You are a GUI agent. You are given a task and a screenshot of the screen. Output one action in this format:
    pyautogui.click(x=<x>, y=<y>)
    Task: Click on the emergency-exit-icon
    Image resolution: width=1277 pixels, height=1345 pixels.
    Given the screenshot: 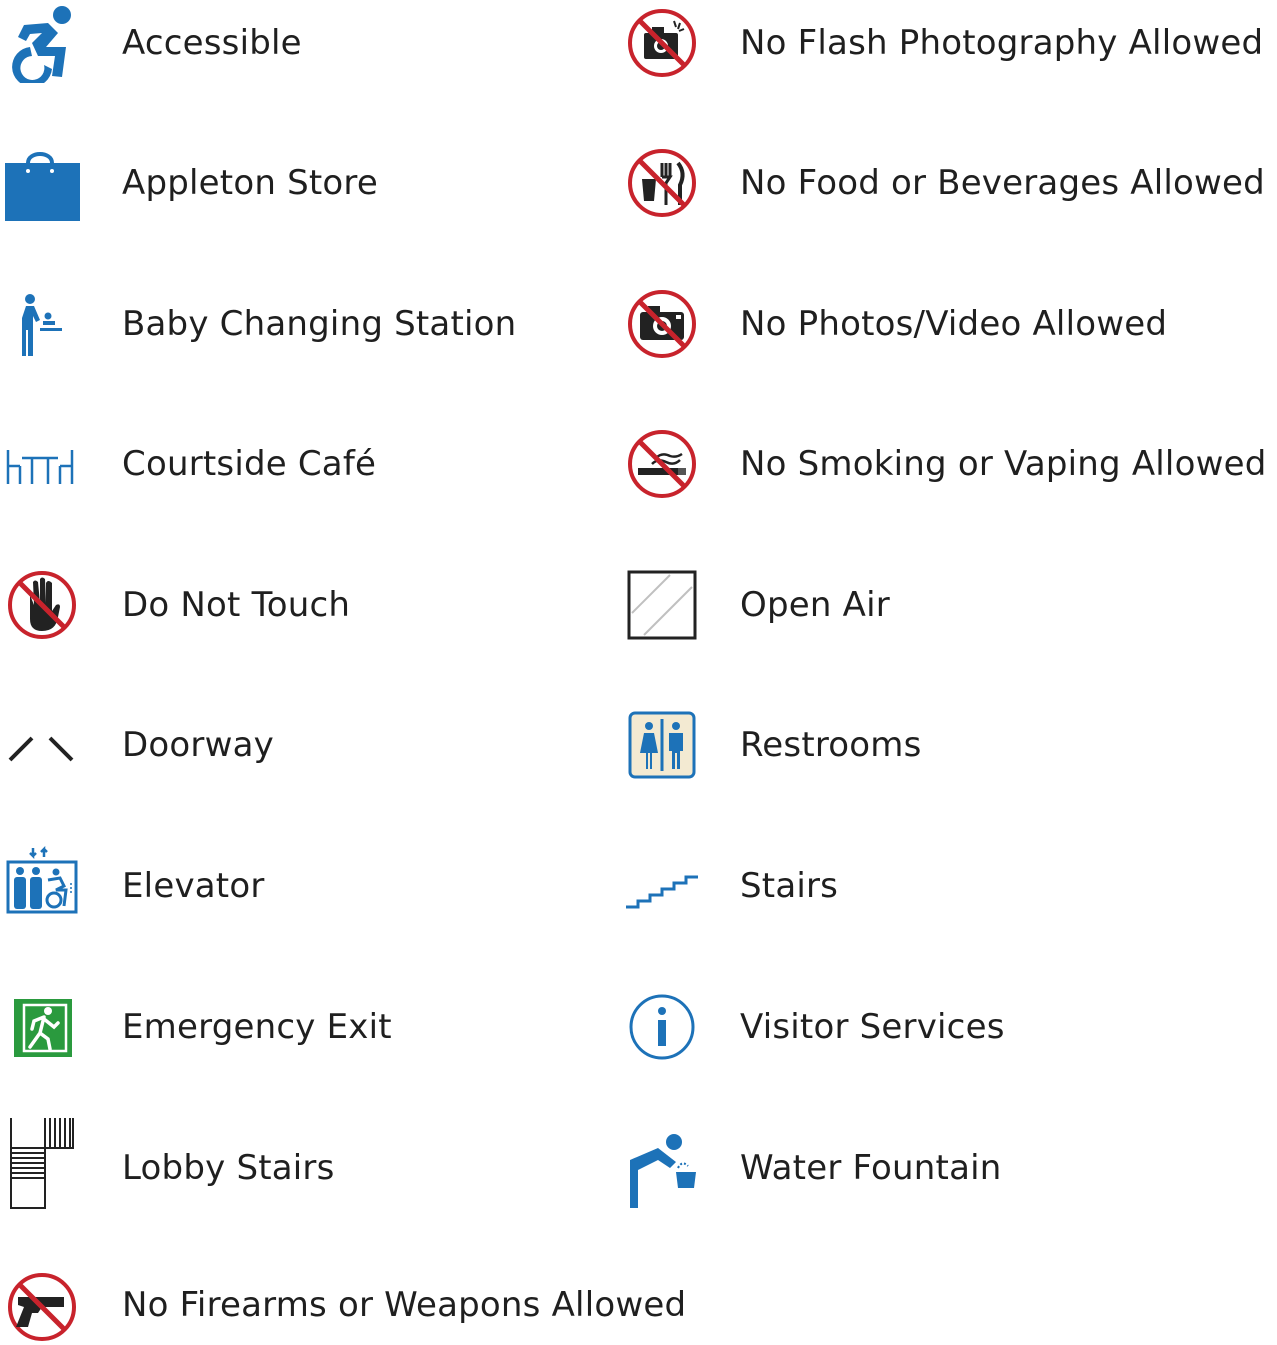 What is the action you would take?
    pyautogui.click(x=40, y=1027)
    